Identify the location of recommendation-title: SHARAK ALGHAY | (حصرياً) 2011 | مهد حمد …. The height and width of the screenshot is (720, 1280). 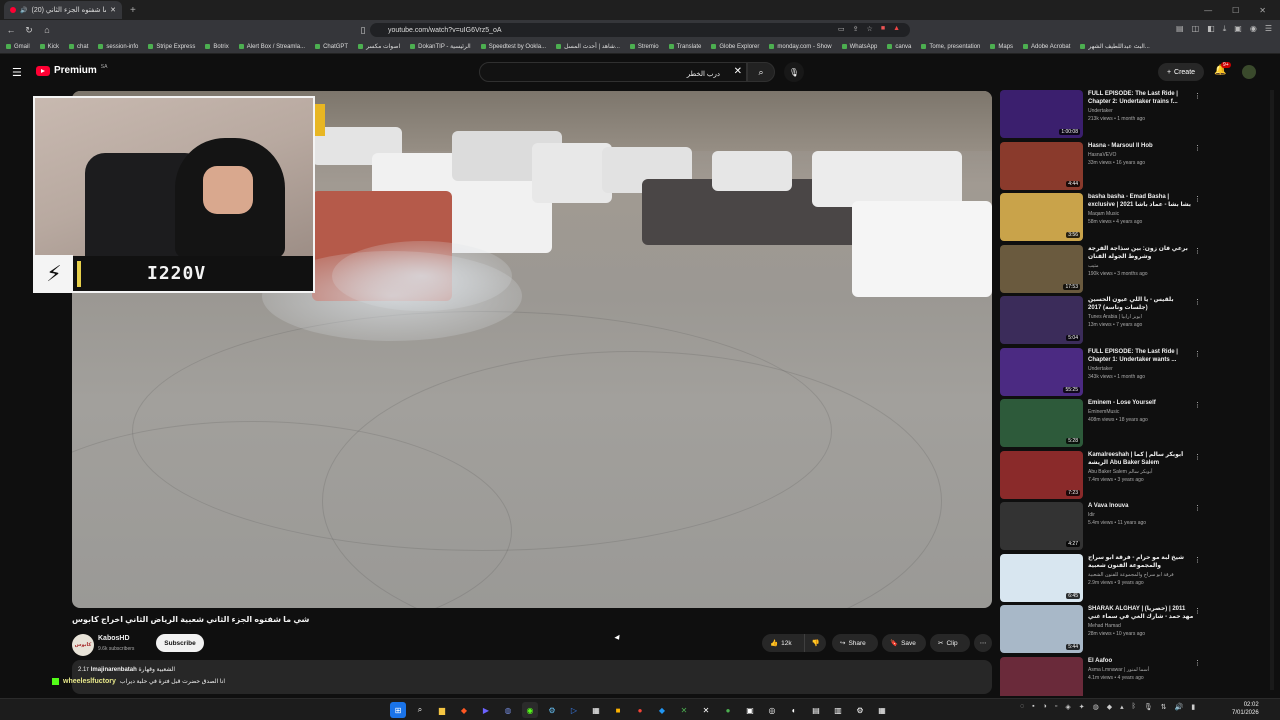
(1141, 613).